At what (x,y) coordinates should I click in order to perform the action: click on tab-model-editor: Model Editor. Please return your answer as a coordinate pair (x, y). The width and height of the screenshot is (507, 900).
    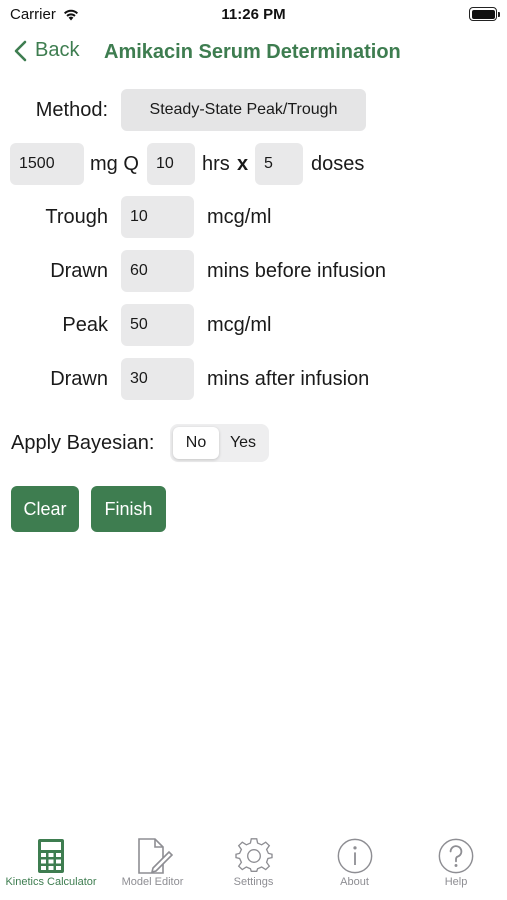
    Looking at the image, I should click on (152, 863).